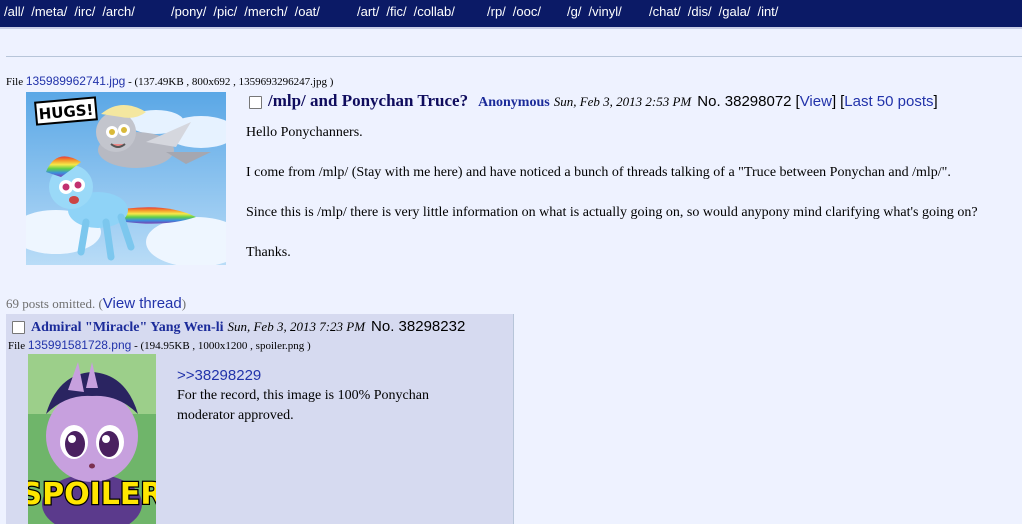 The height and width of the screenshot is (524, 1022). Describe the element at coordinates (118, 11) in the screenshot. I see `nav-link-arch: /arch/` at that location.